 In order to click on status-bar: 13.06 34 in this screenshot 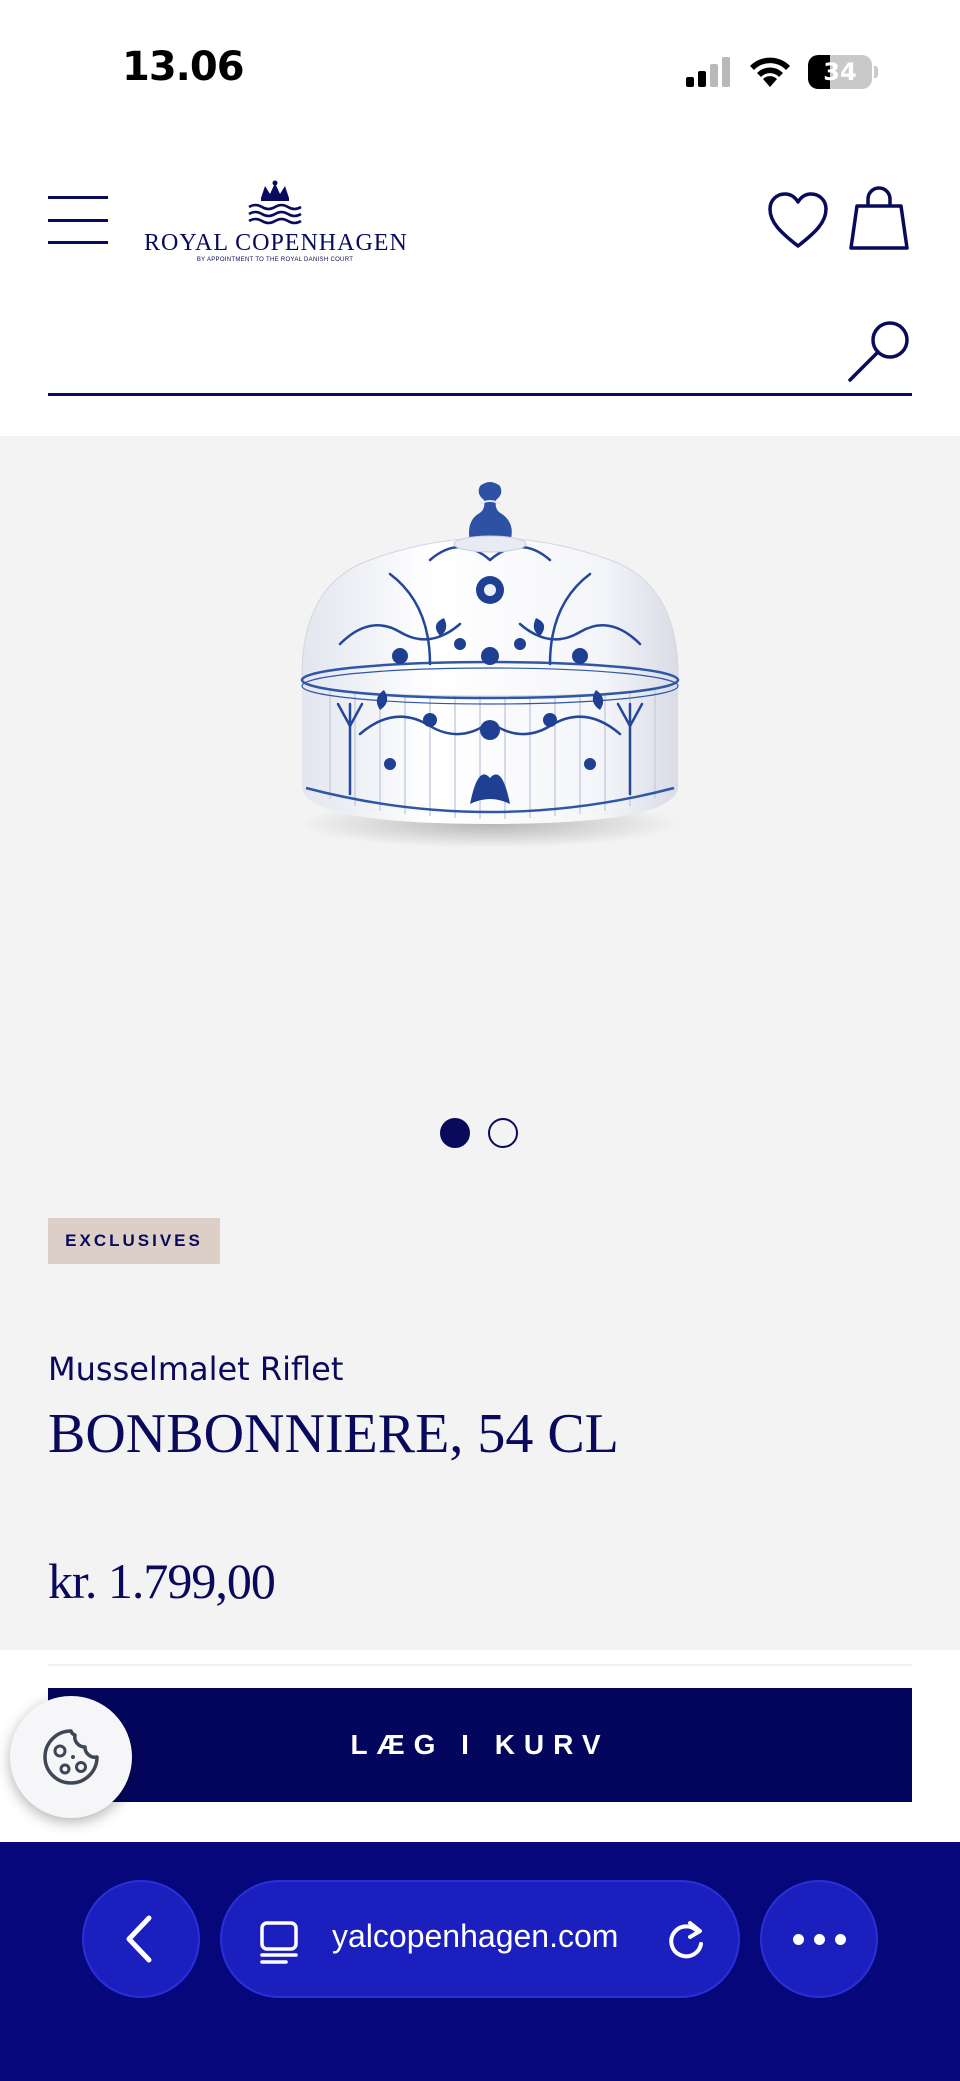, I will do `click(480, 70)`.